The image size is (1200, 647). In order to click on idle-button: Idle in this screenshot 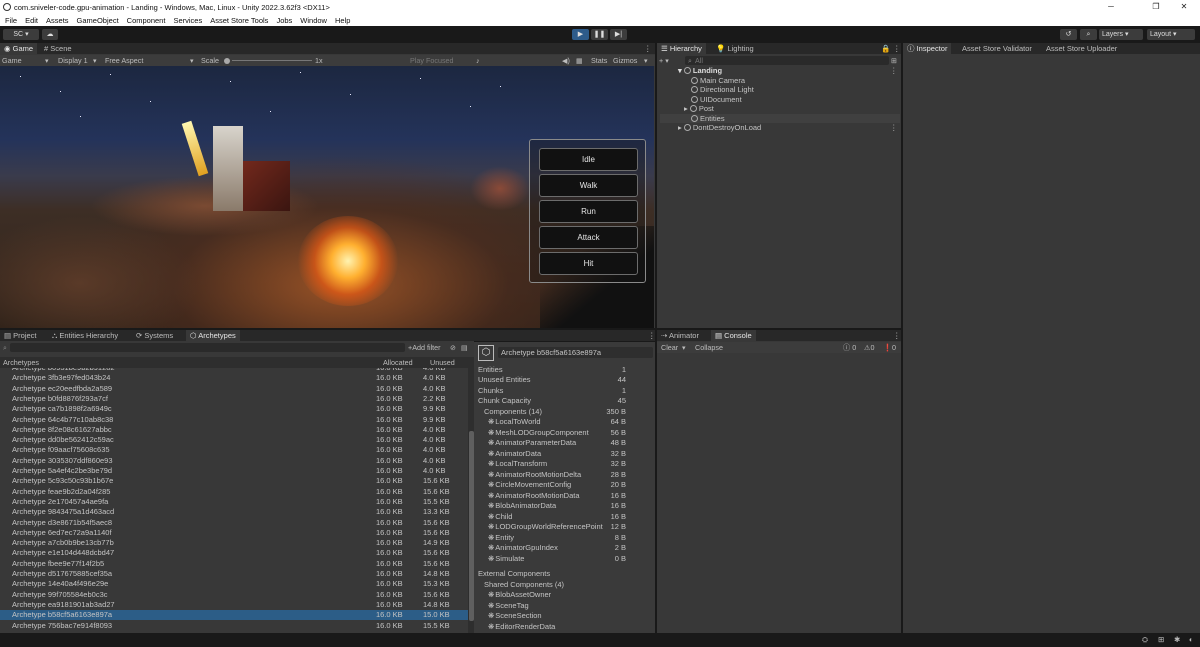, I will do `click(588, 159)`.